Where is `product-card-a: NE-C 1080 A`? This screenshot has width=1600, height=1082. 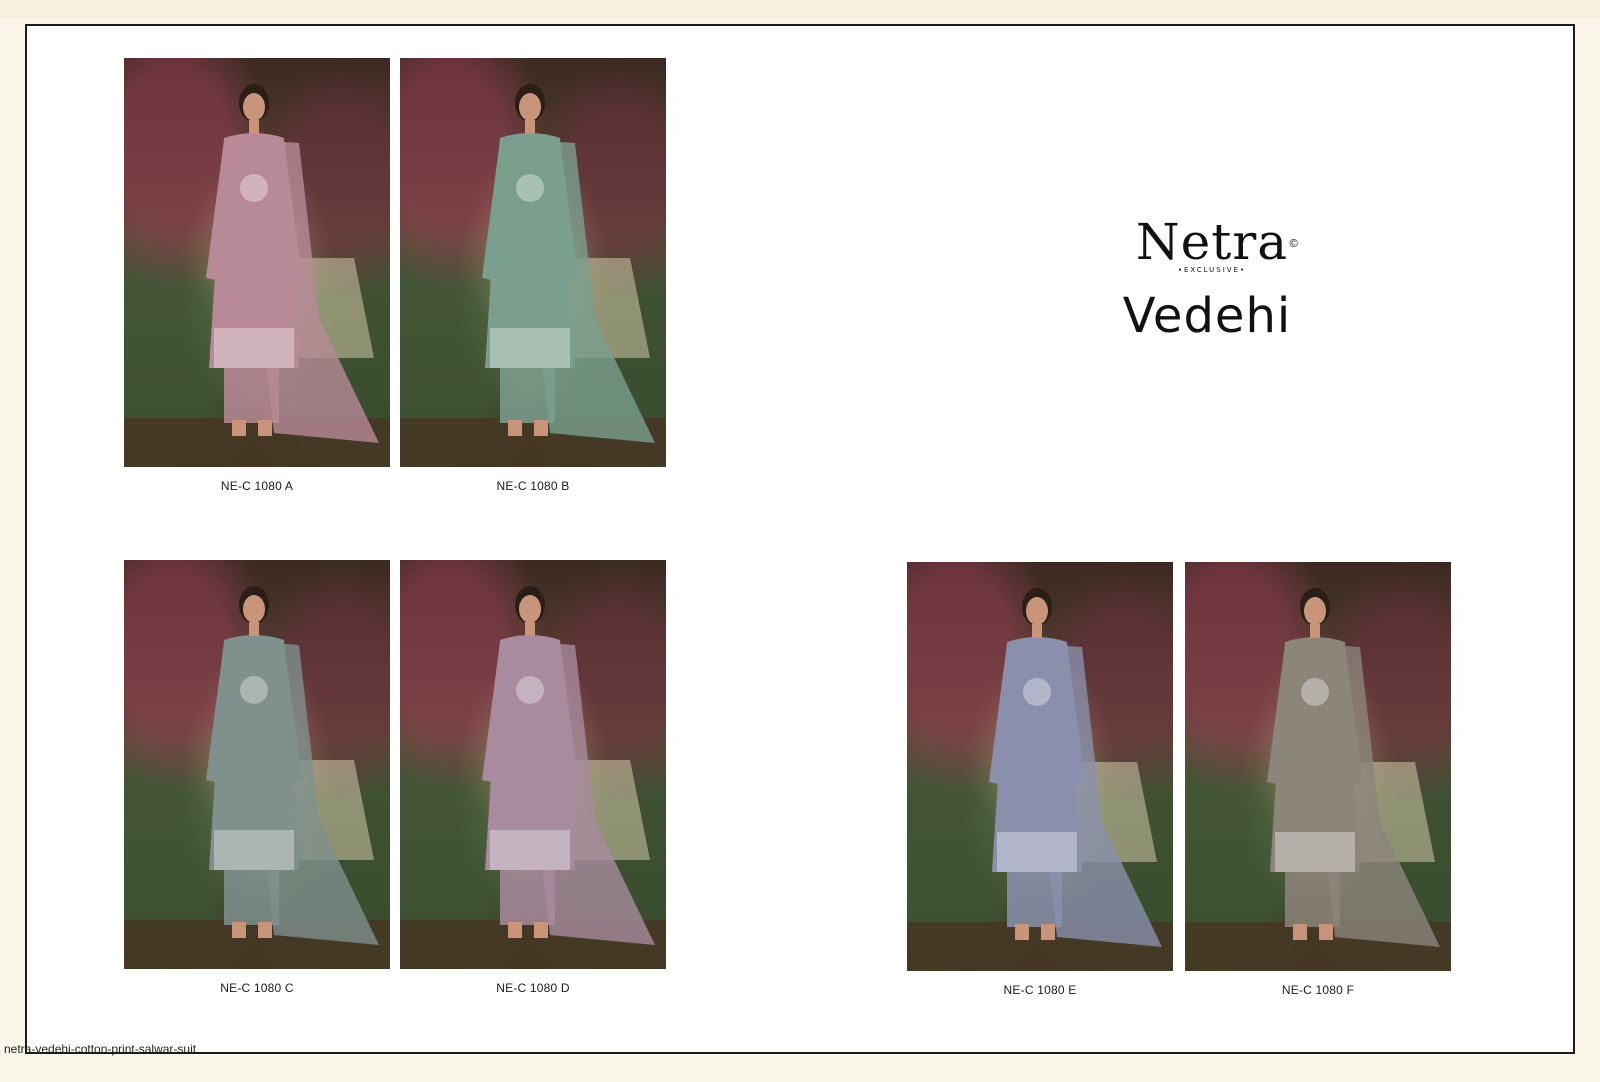
product-card-a: NE-C 1080 A is located at coordinates (257, 275).